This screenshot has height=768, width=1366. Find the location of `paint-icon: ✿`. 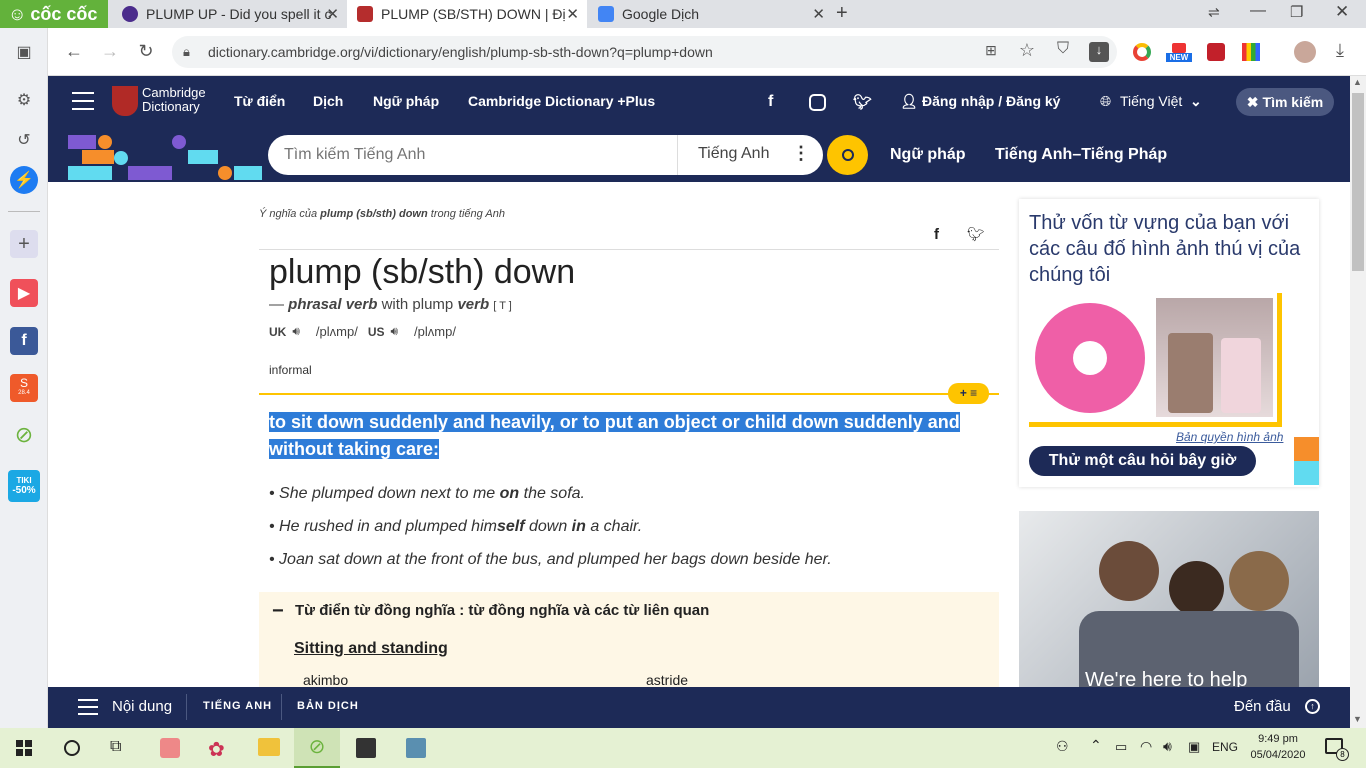

paint-icon: ✿ is located at coordinates (216, 749).